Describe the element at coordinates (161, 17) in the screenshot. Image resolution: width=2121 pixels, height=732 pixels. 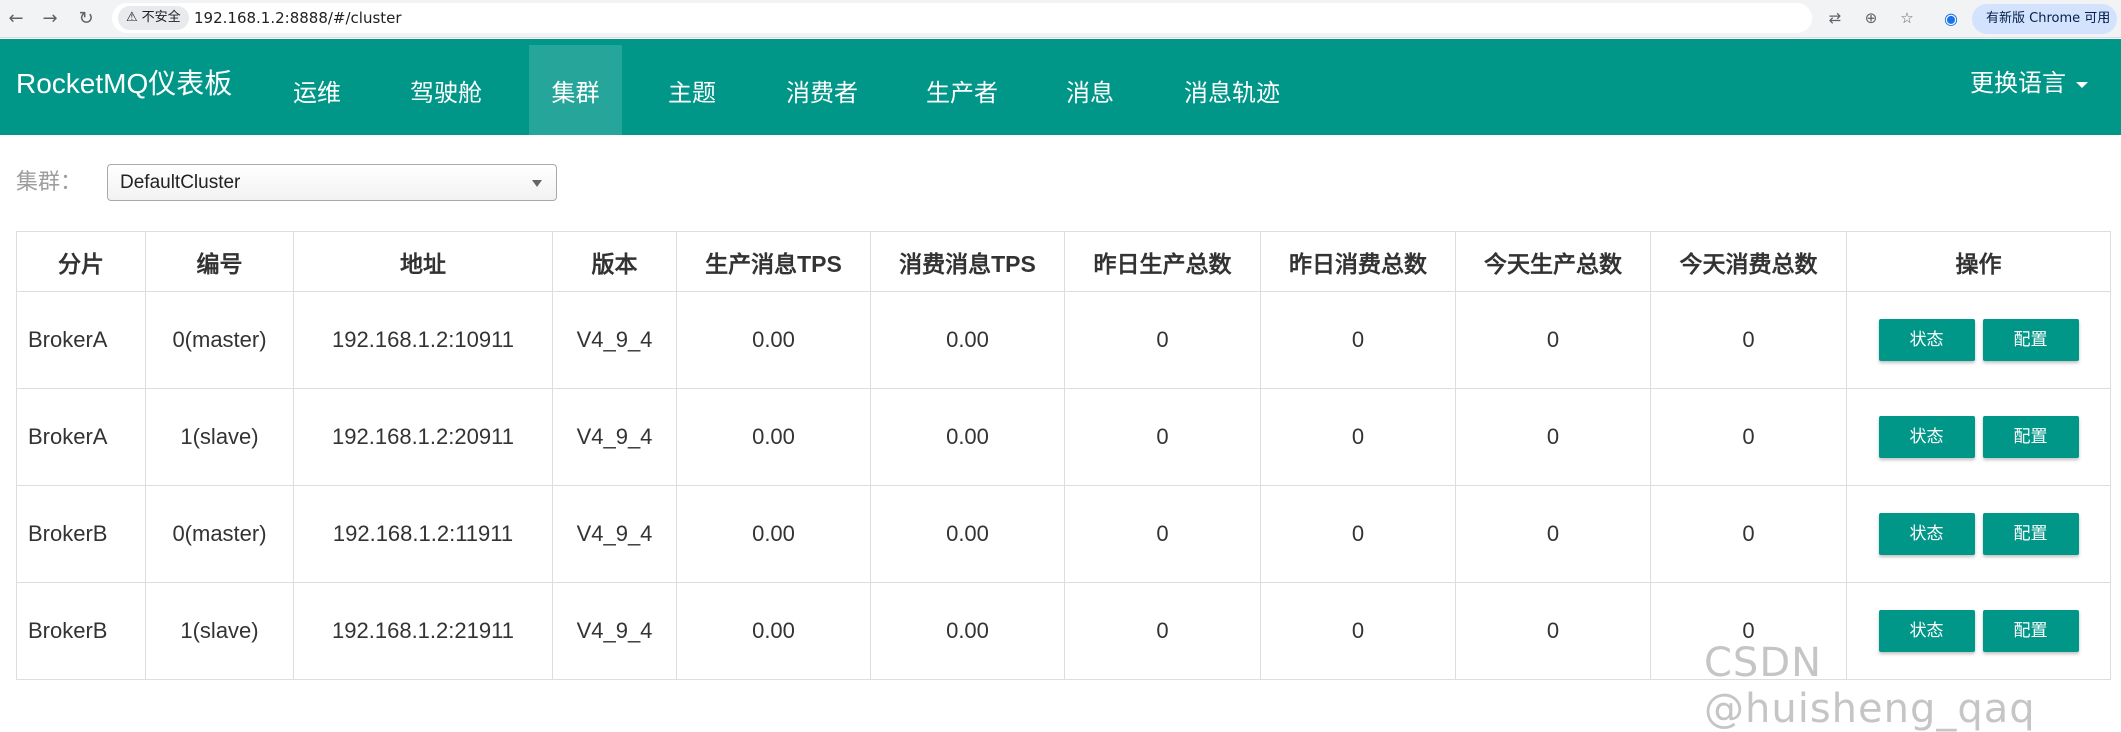
I see `security-label: 不安全` at that location.